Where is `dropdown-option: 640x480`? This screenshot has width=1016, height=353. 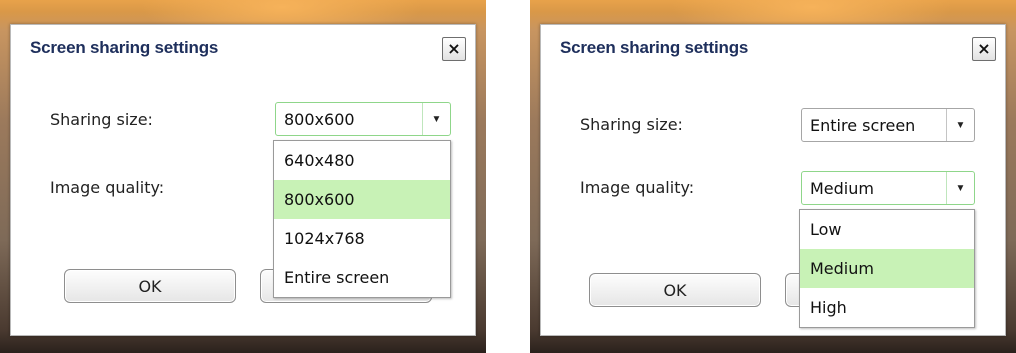 dropdown-option: 640x480 is located at coordinates (362, 160).